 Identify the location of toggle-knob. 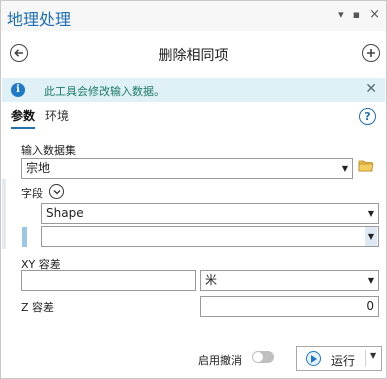
(258, 357).